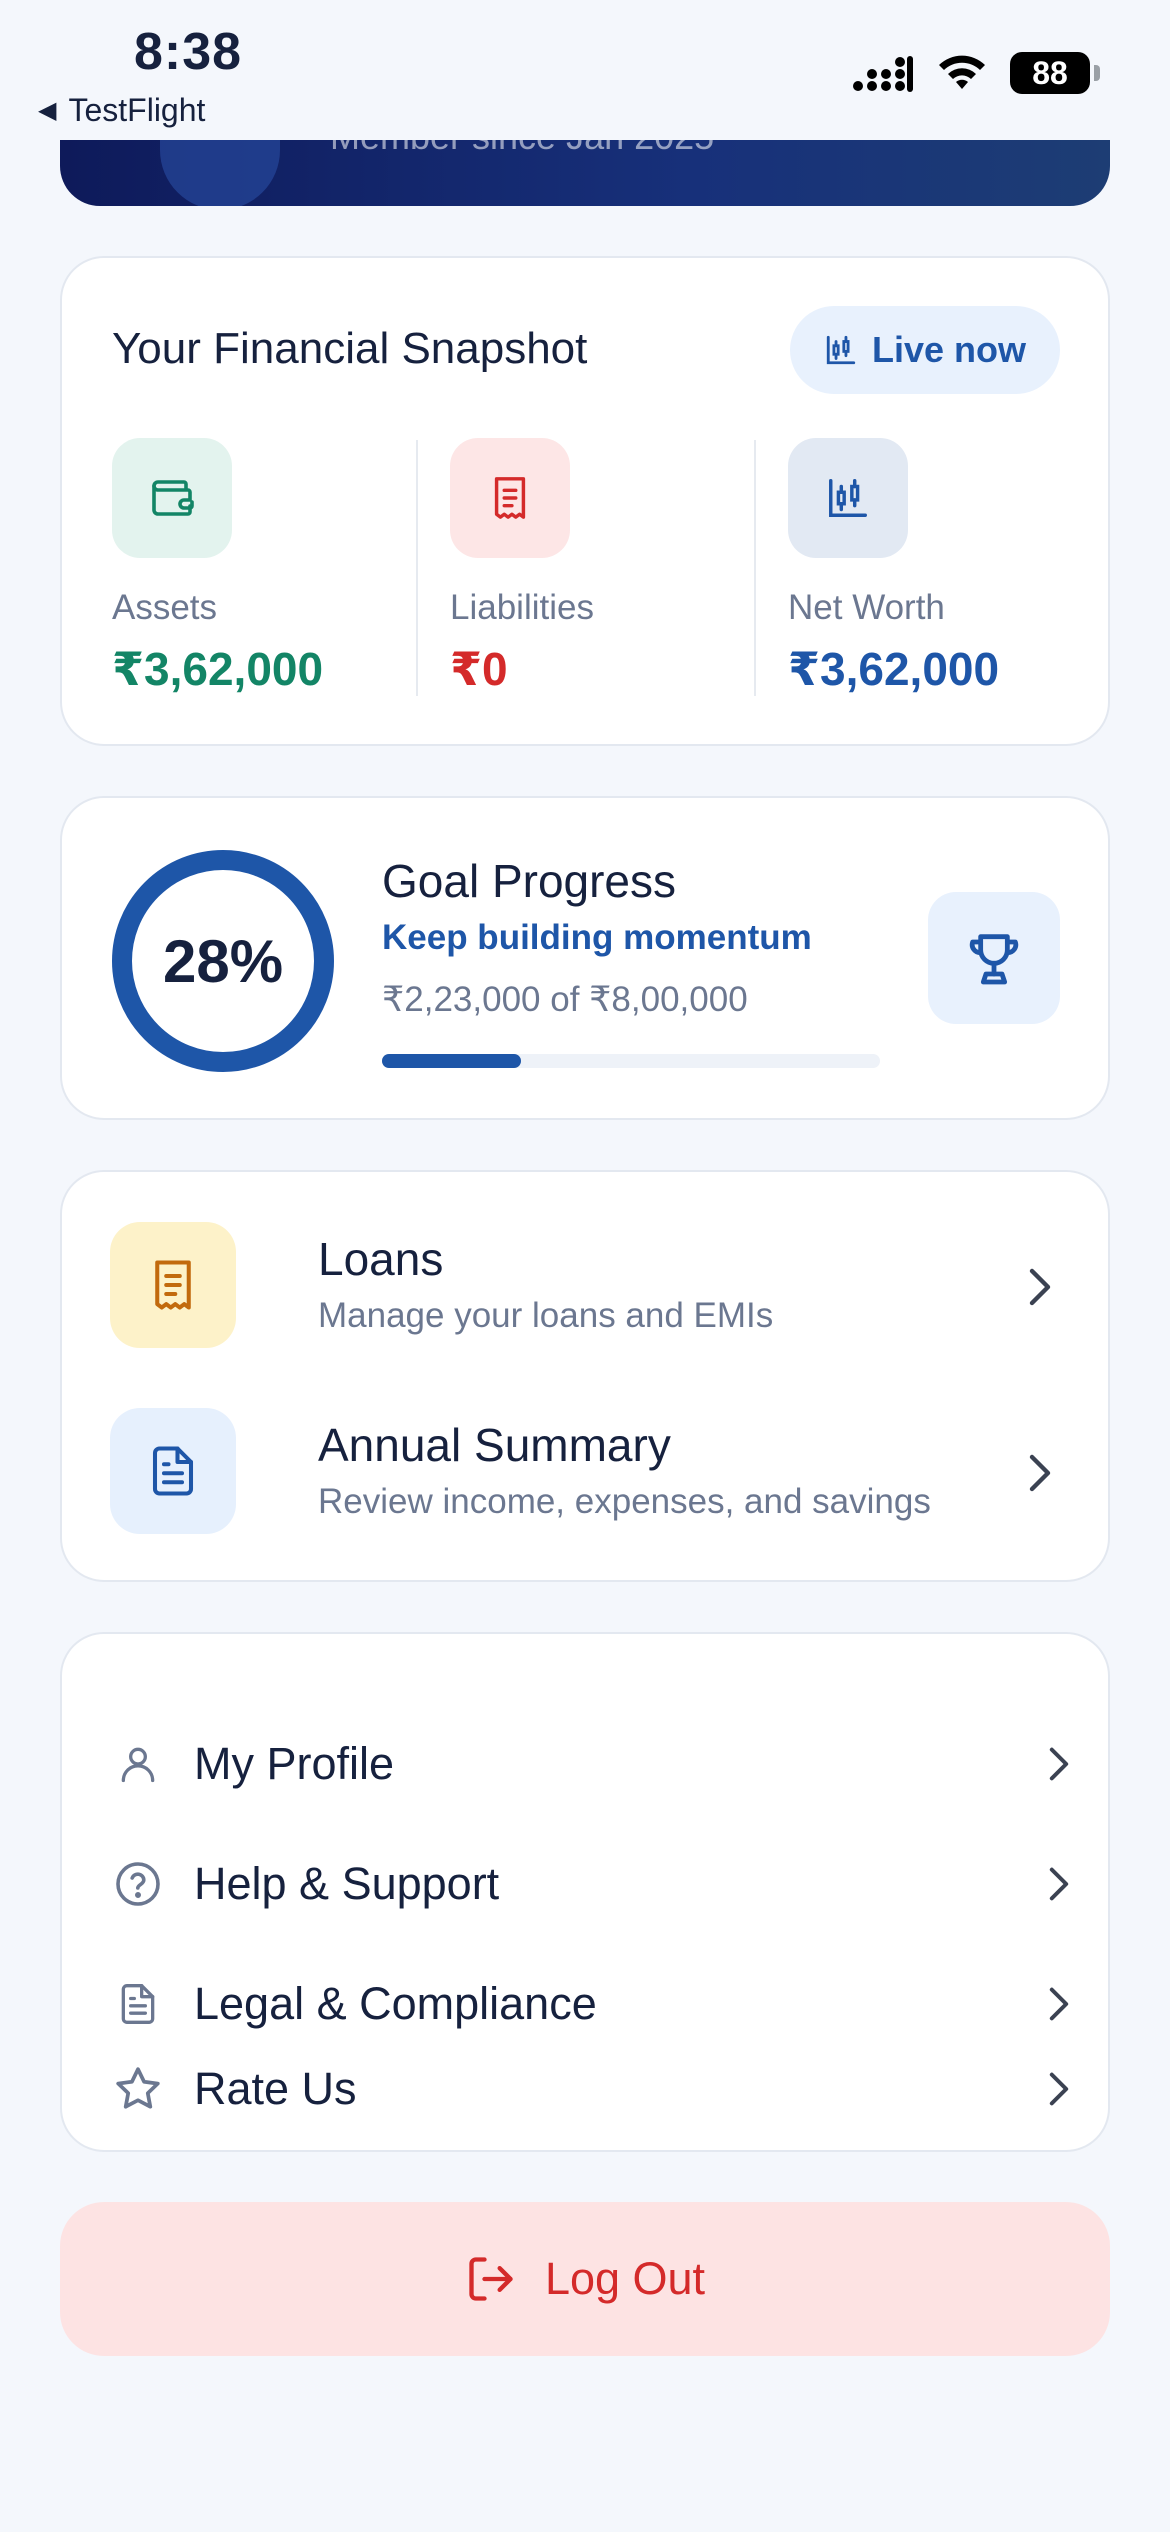 The image size is (1170, 2532). What do you see at coordinates (479, 669) in the screenshot?
I see `stat-value: ₹0` at bounding box center [479, 669].